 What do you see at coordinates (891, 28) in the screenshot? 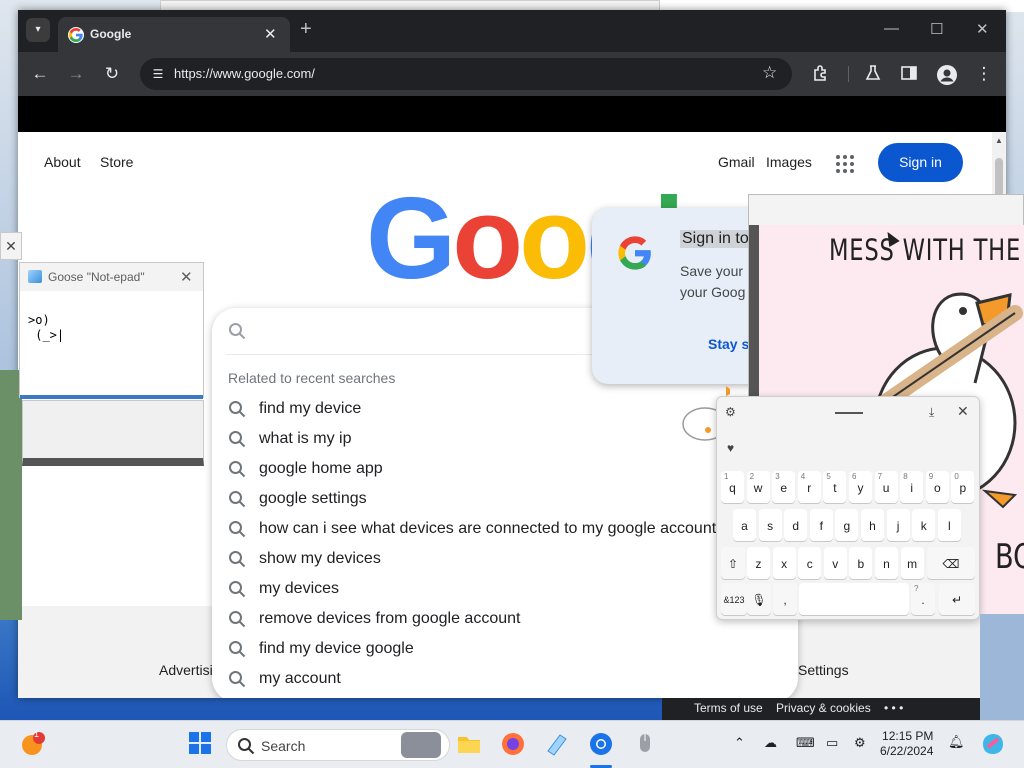
I see `minimize-button: —` at bounding box center [891, 28].